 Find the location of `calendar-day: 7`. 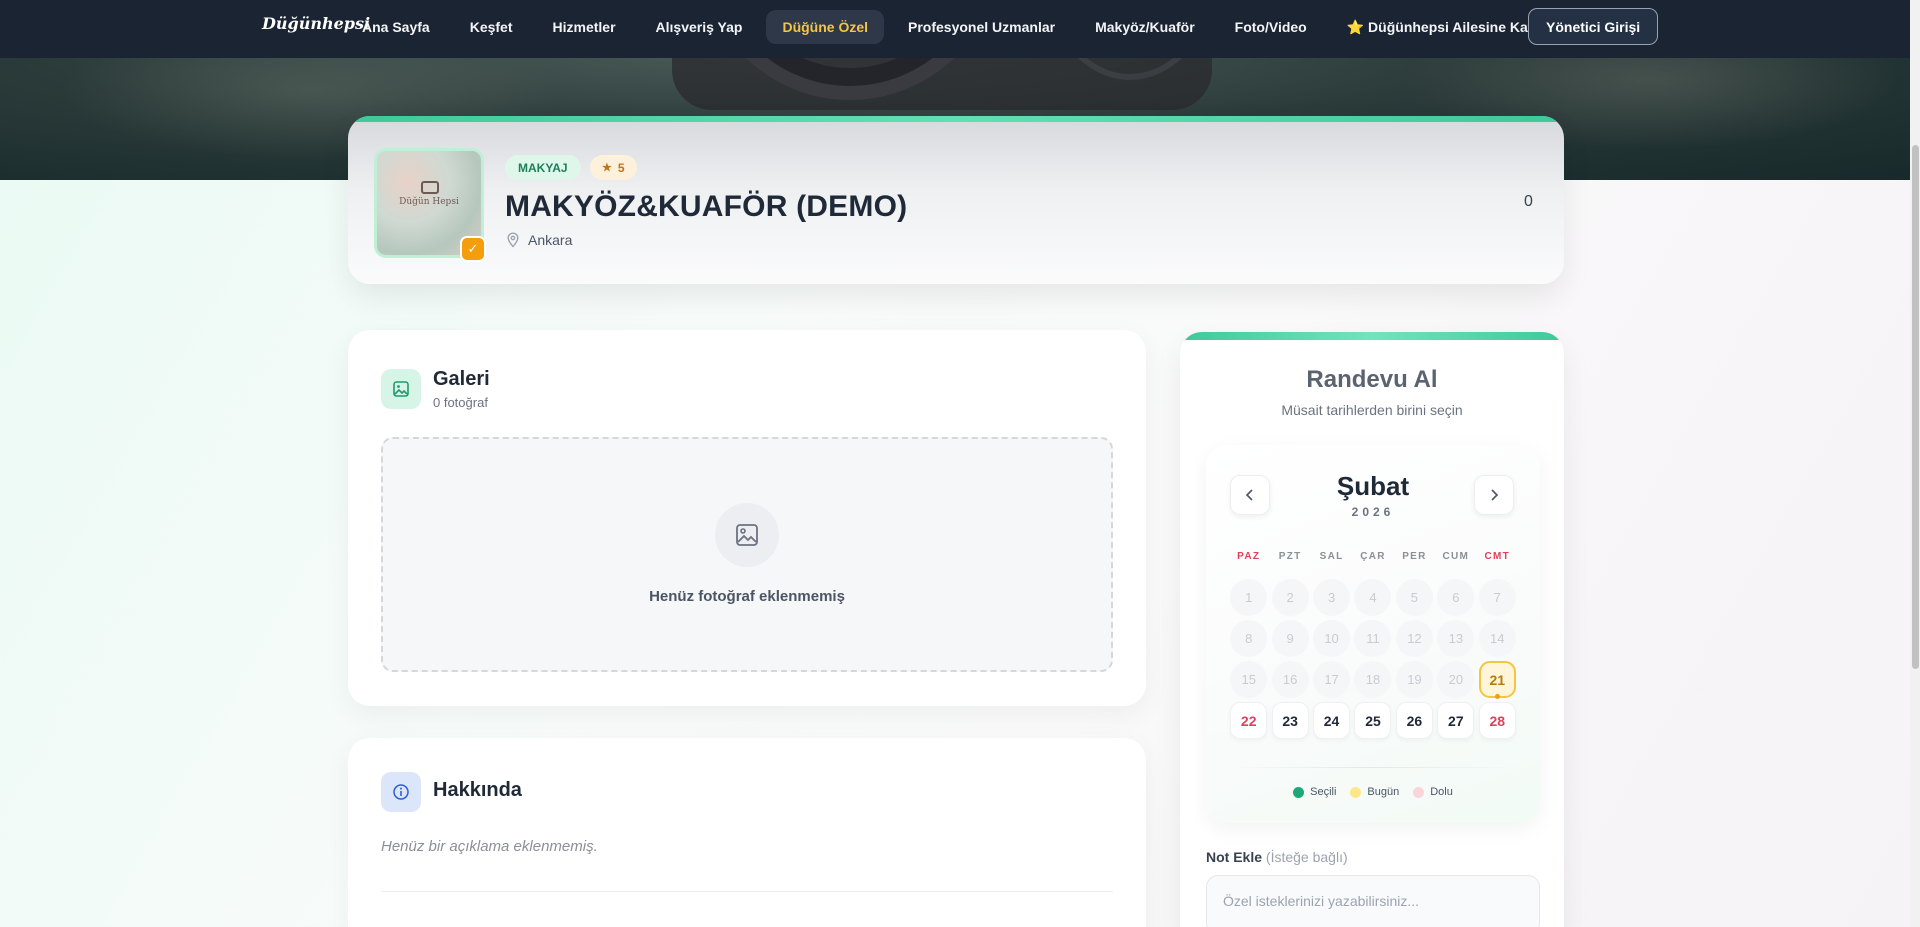

calendar-day: 7 is located at coordinates (1497, 597).